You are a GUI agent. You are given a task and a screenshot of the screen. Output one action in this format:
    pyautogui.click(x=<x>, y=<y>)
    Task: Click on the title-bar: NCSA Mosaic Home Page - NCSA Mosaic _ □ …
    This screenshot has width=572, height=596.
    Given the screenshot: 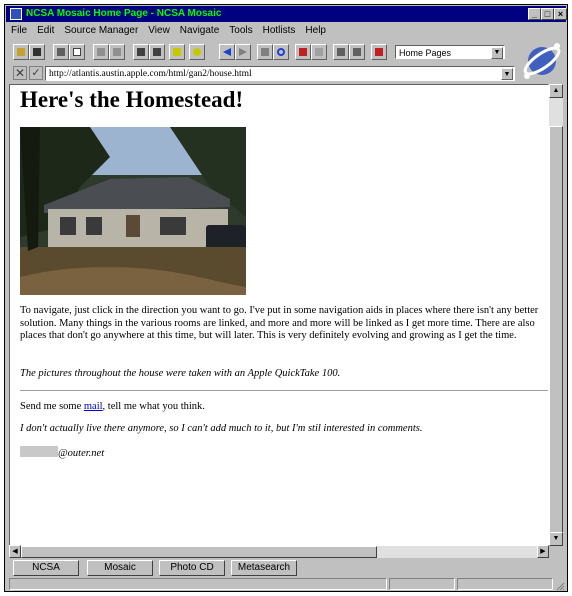 What is the action you would take?
    pyautogui.click(x=286, y=14)
    